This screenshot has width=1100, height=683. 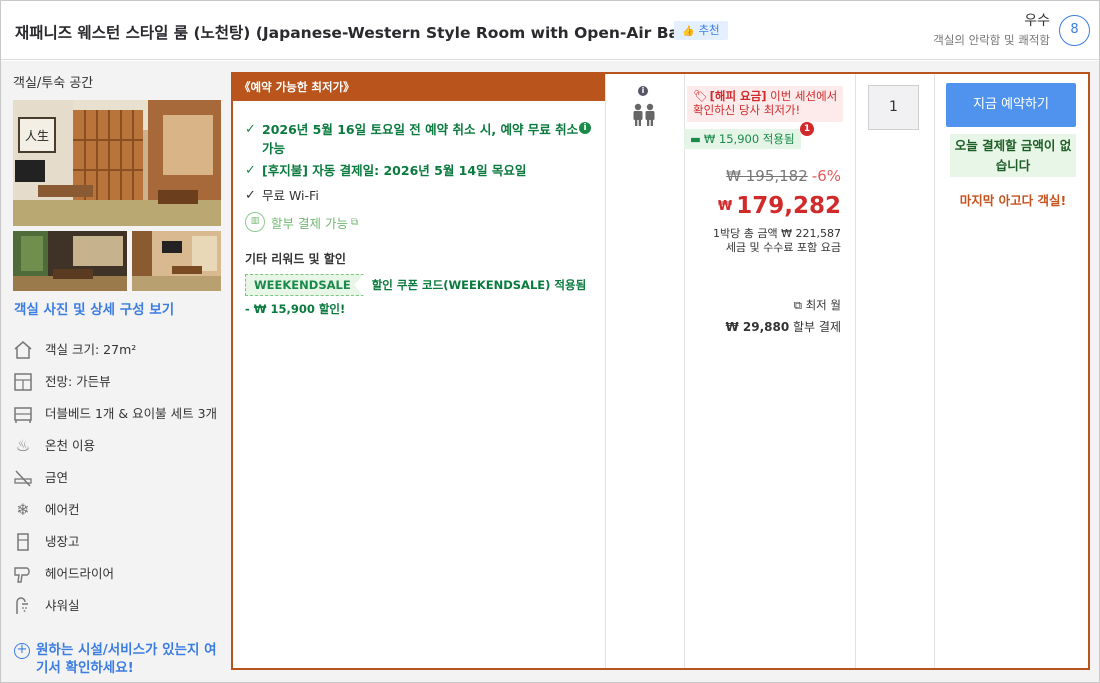 I want to click on original-price-value: ₩ 195,182, so click(x=767, y=176).